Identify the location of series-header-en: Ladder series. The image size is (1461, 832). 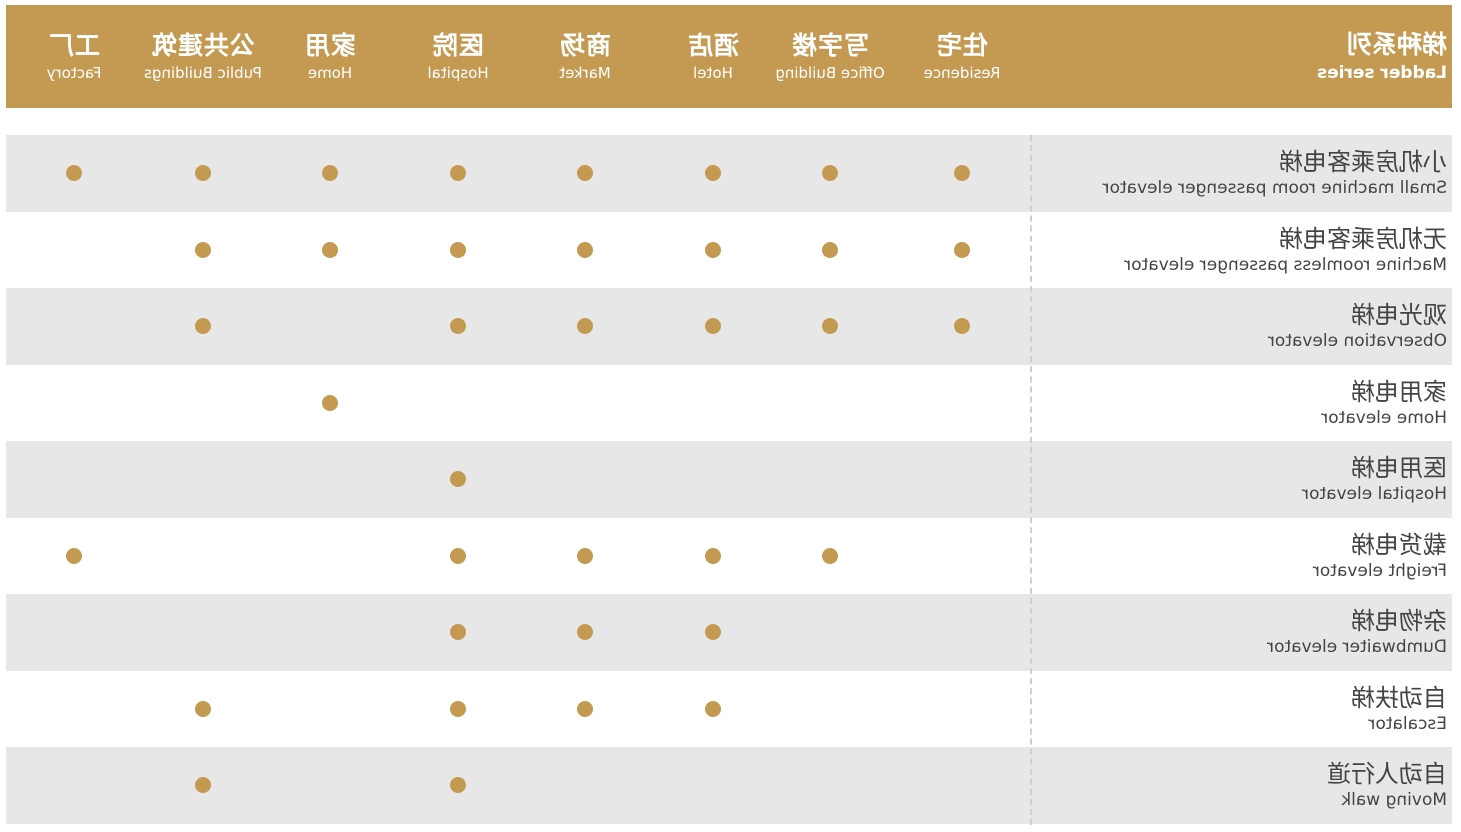
(1382, 72).